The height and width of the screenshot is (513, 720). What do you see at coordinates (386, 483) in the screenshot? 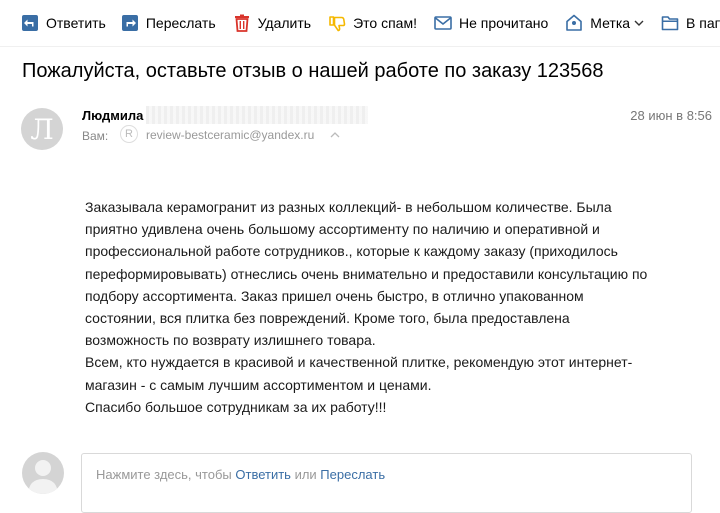
I see `quick-reply-box` at bounding box center [386, 483].